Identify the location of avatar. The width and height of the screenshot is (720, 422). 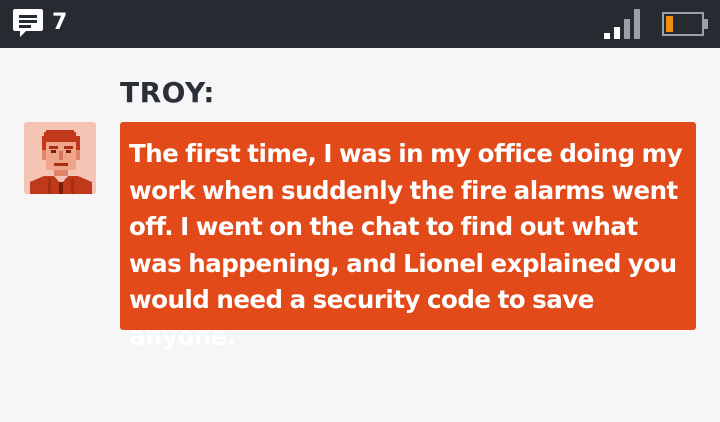
(60, 158).